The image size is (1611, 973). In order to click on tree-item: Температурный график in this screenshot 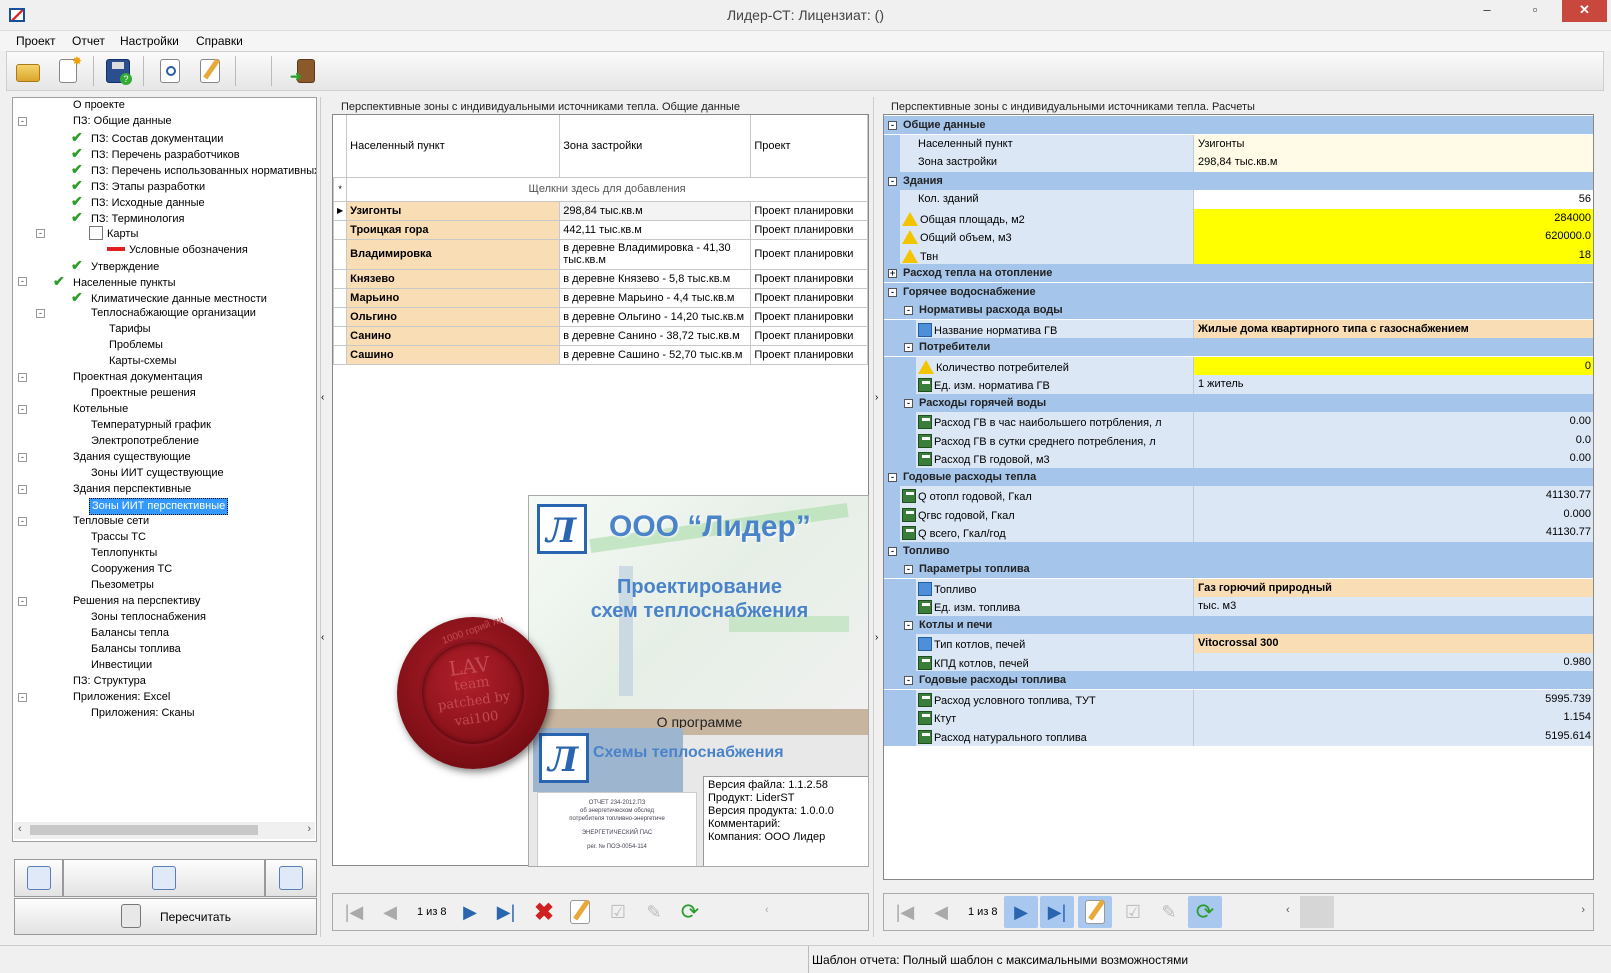, I will do `click(151, 425)`.